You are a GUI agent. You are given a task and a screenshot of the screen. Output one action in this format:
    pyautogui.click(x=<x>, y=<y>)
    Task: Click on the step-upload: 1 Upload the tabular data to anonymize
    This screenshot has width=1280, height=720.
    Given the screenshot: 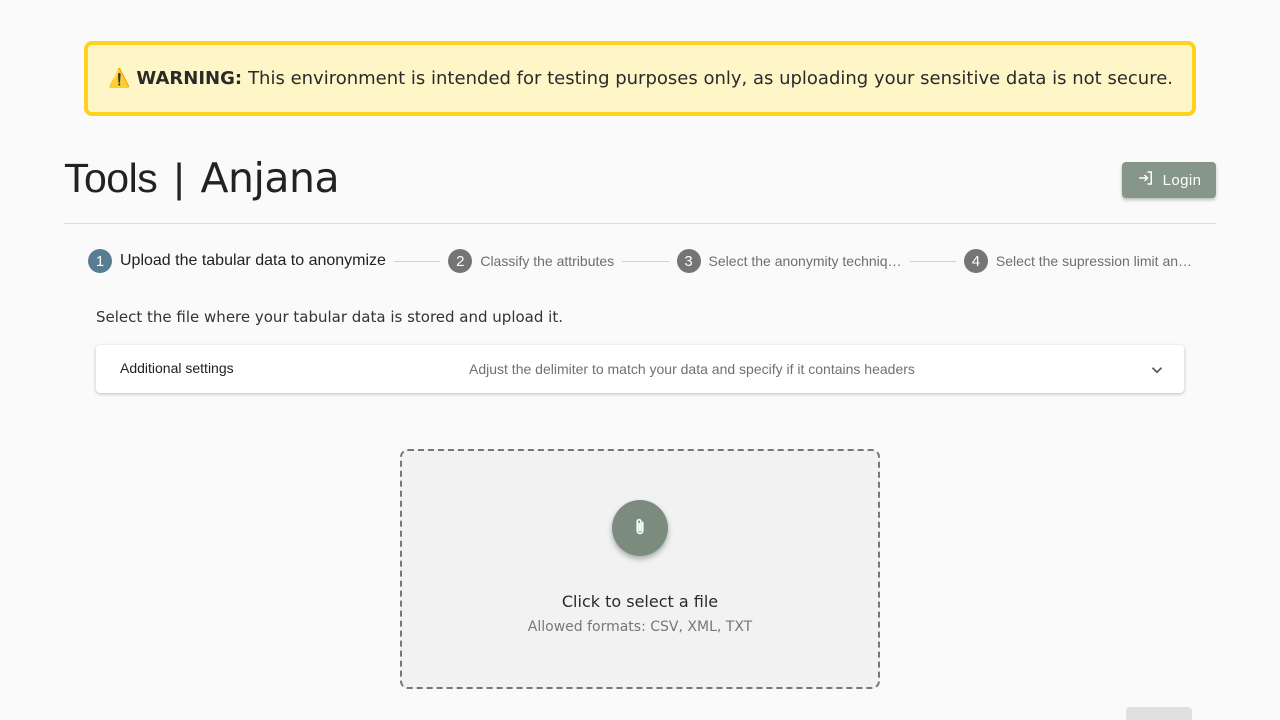 What is the action you would take?
    pyautogui.click(x=237, y=261)
    